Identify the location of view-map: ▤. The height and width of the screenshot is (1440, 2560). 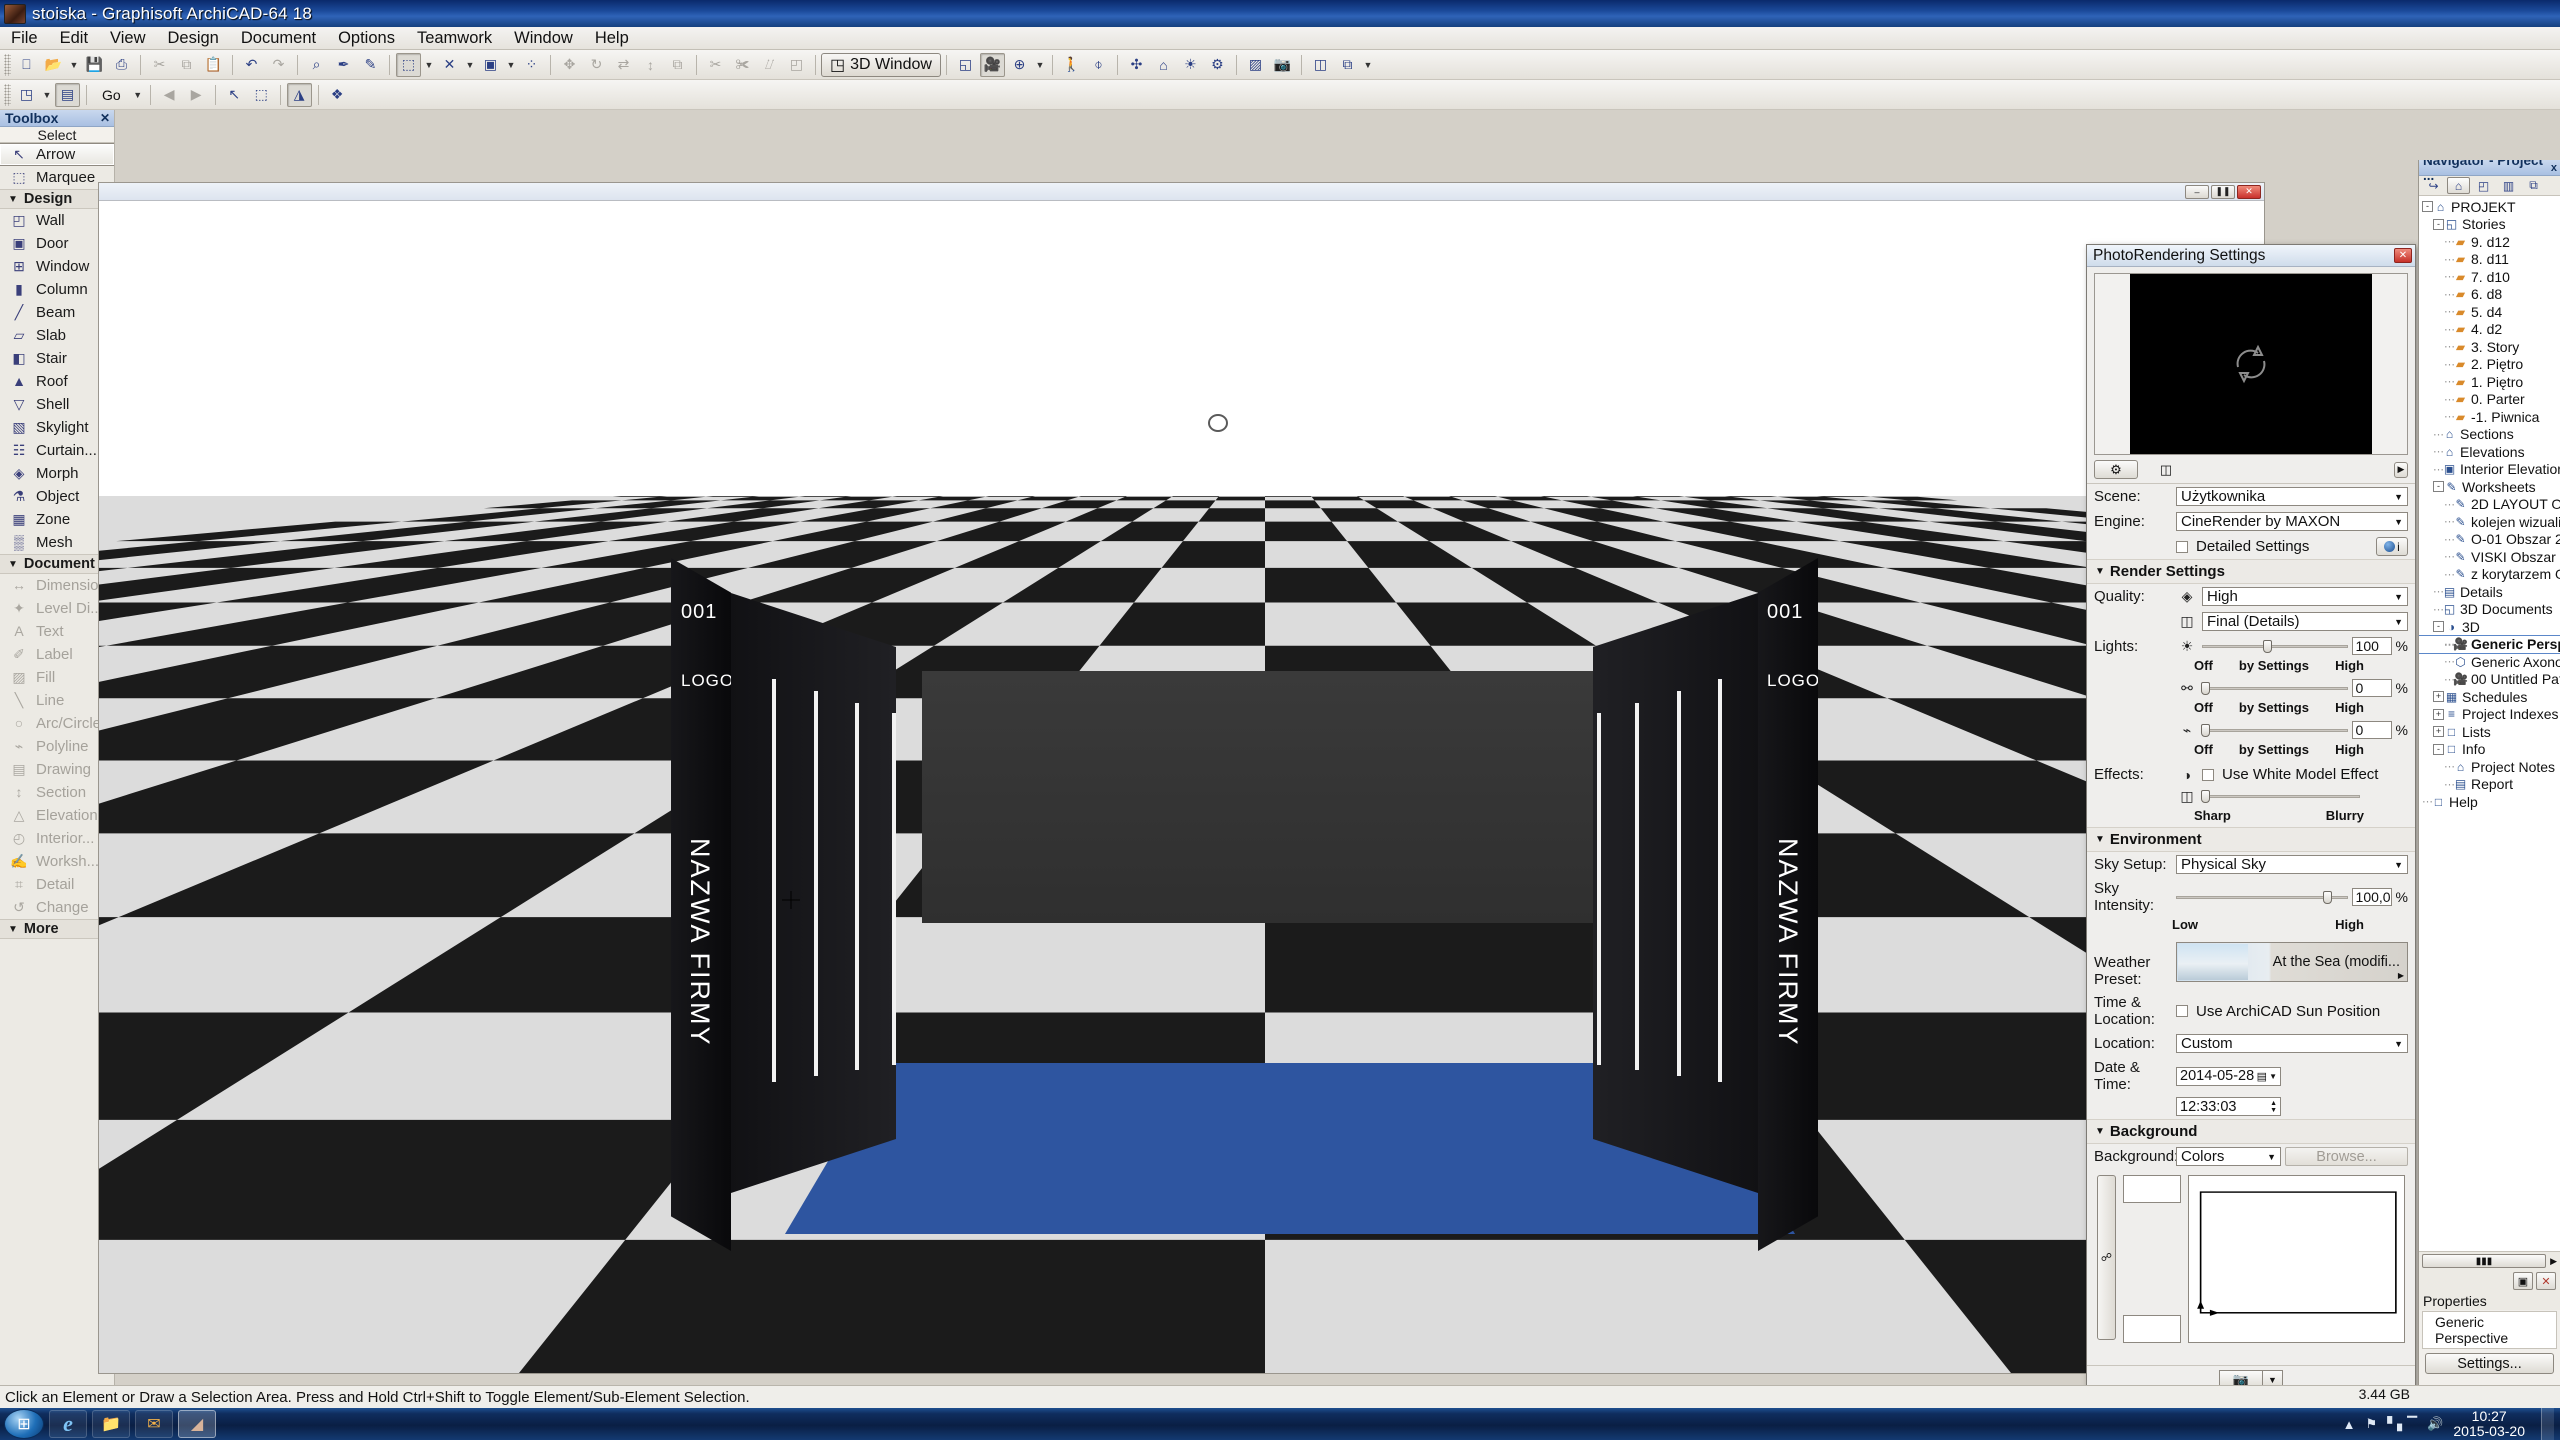
(67, 94).